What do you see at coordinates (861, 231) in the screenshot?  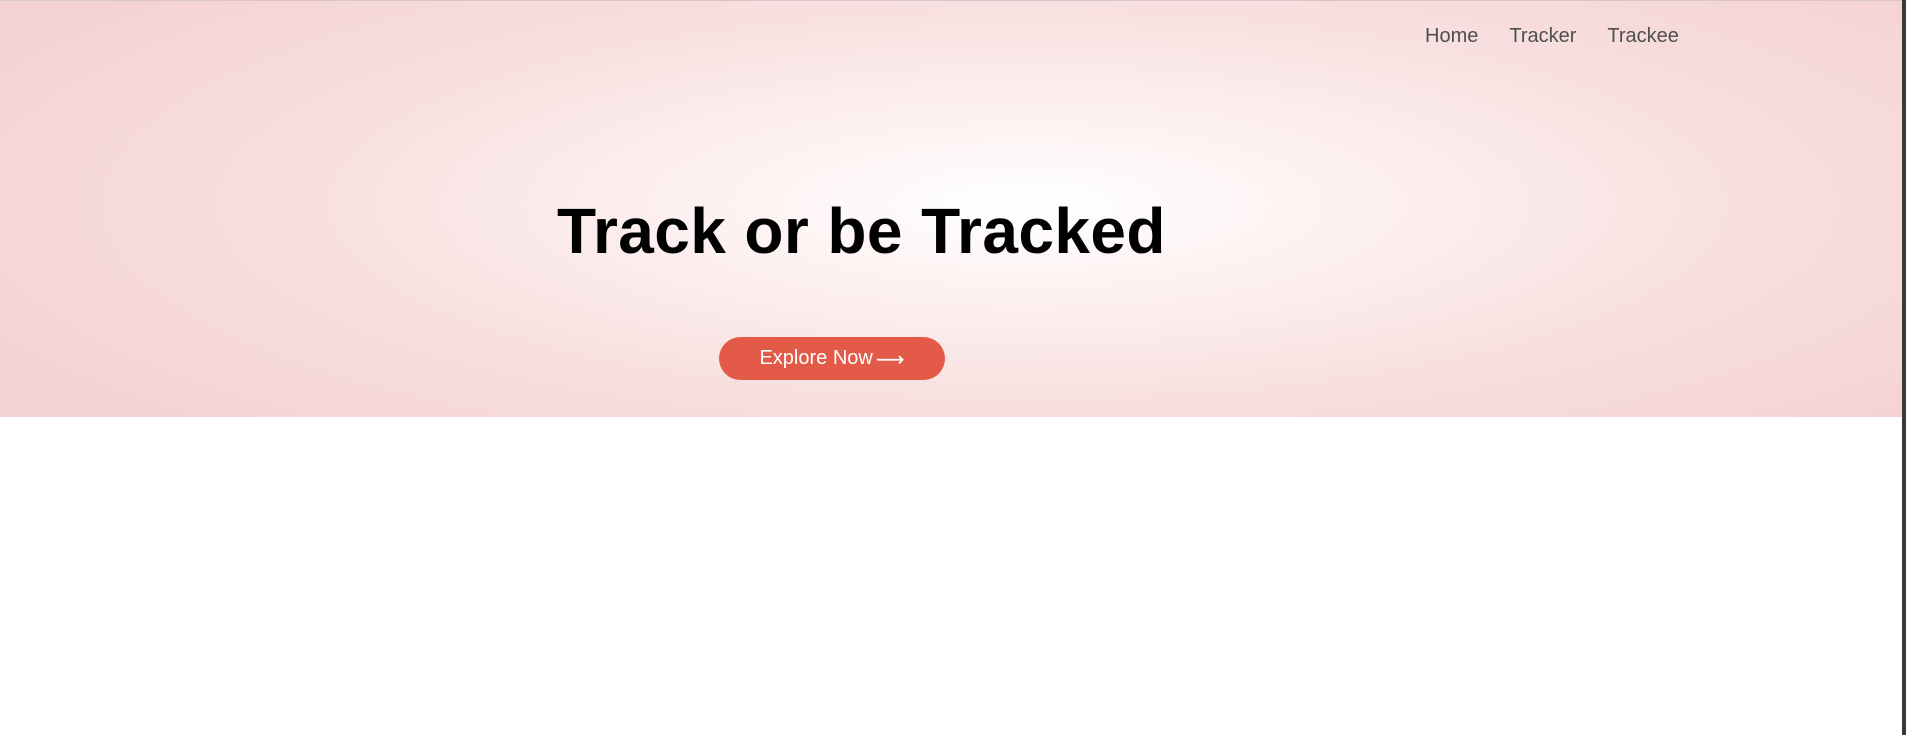 I see `hero-title: Track or be Tracked` at bounding box center [861, 231].